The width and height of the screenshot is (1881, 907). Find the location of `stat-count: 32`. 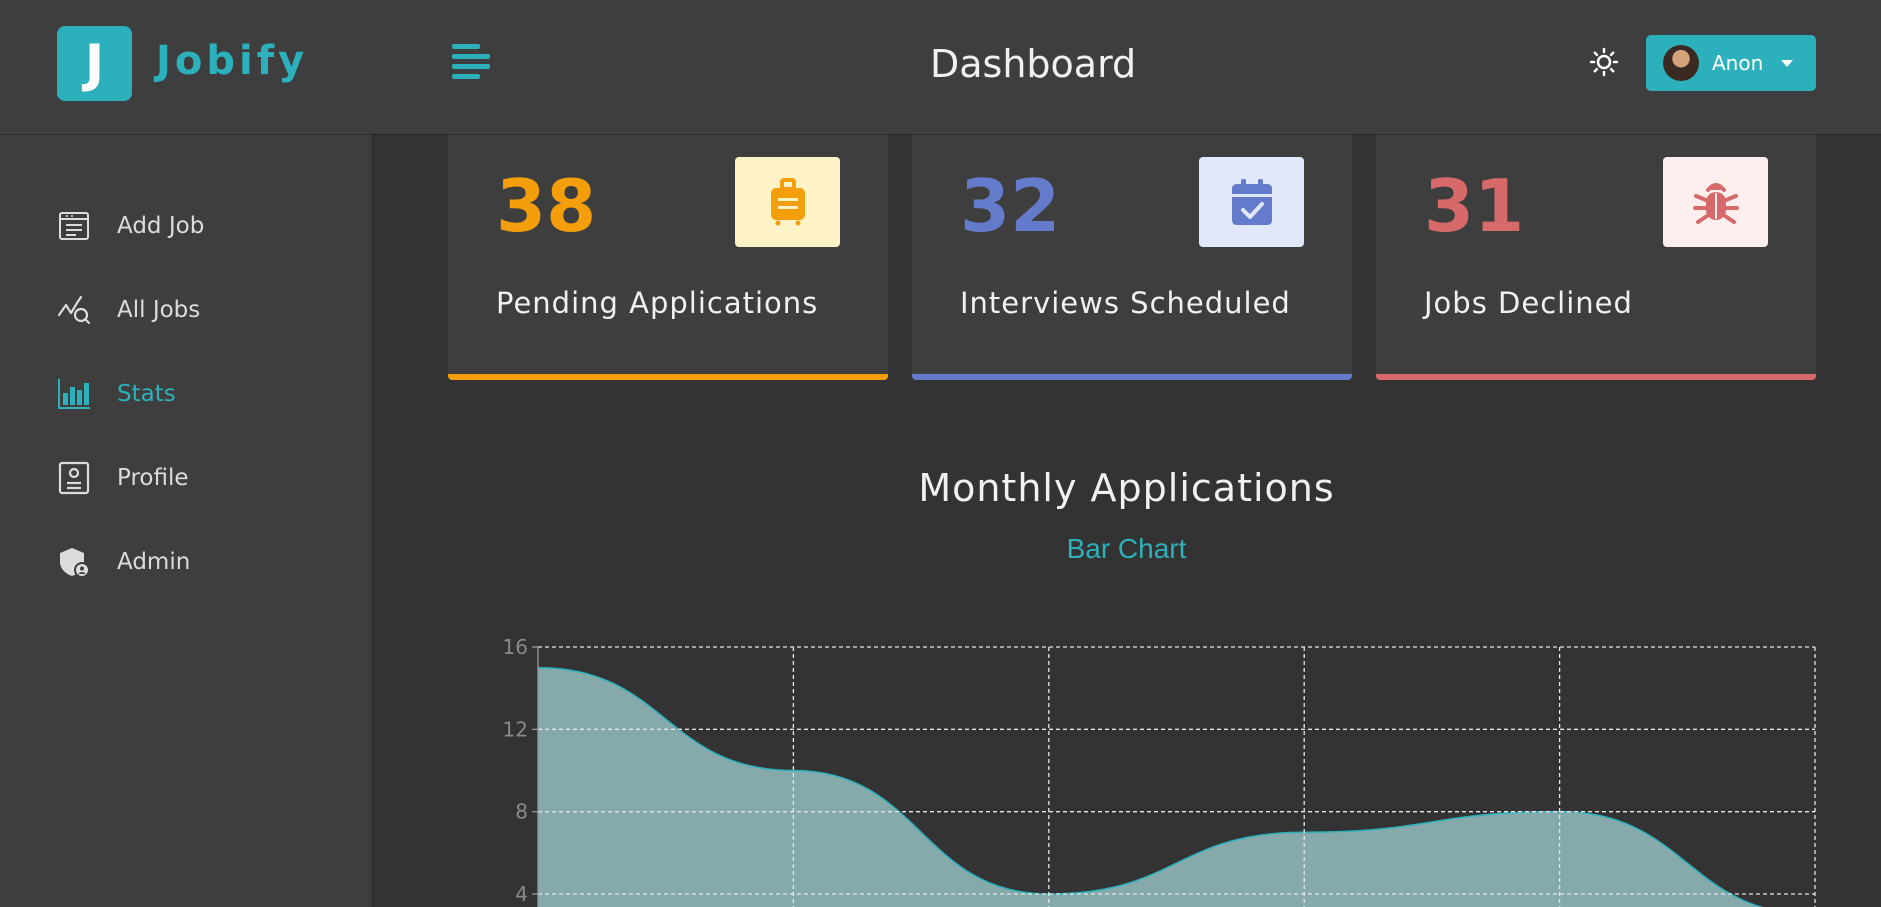

stat-count: 32 is located at coordinates (1010, 206).